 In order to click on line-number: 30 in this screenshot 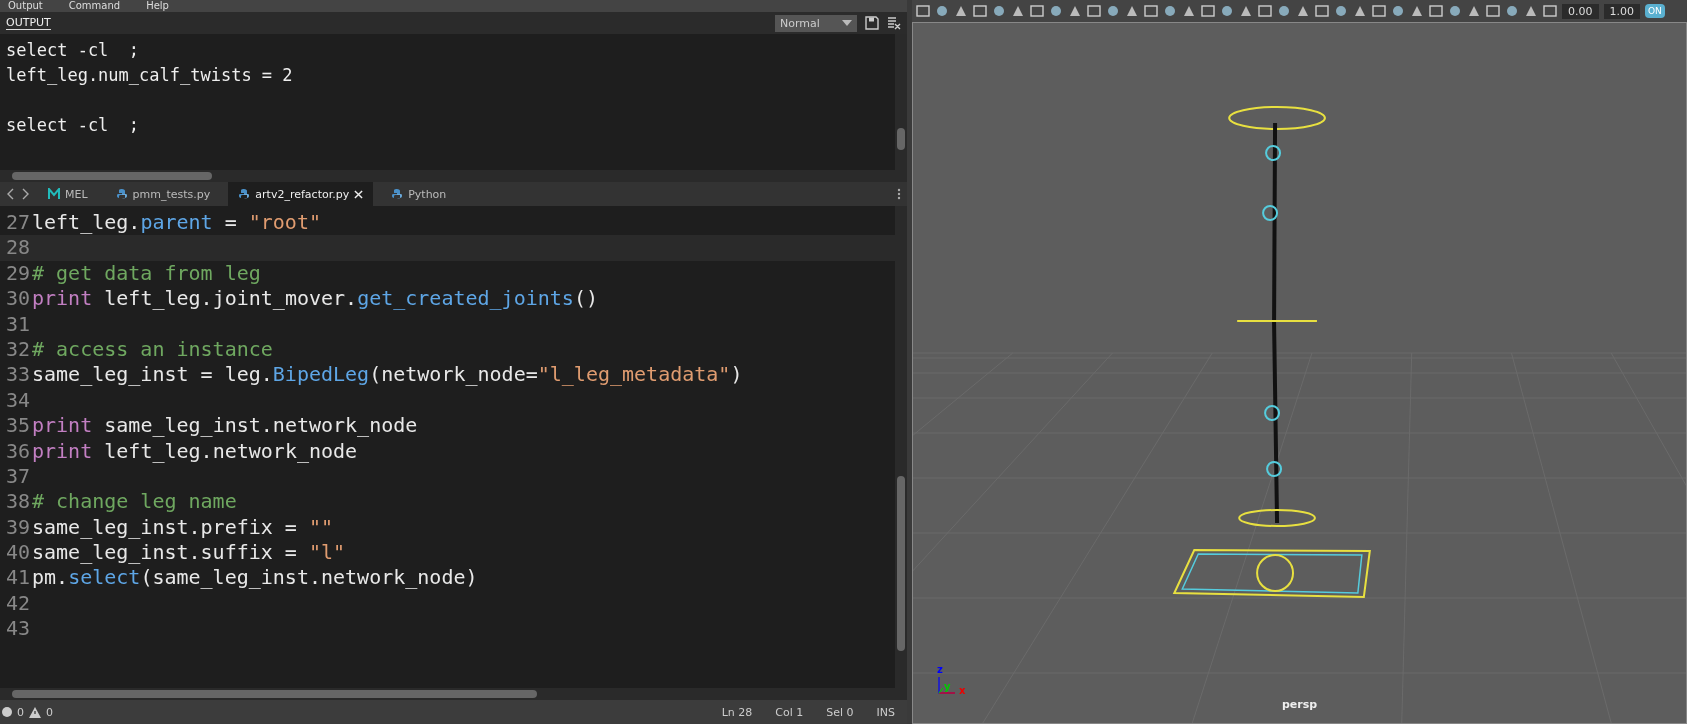, I will do `click(17, 299)`.